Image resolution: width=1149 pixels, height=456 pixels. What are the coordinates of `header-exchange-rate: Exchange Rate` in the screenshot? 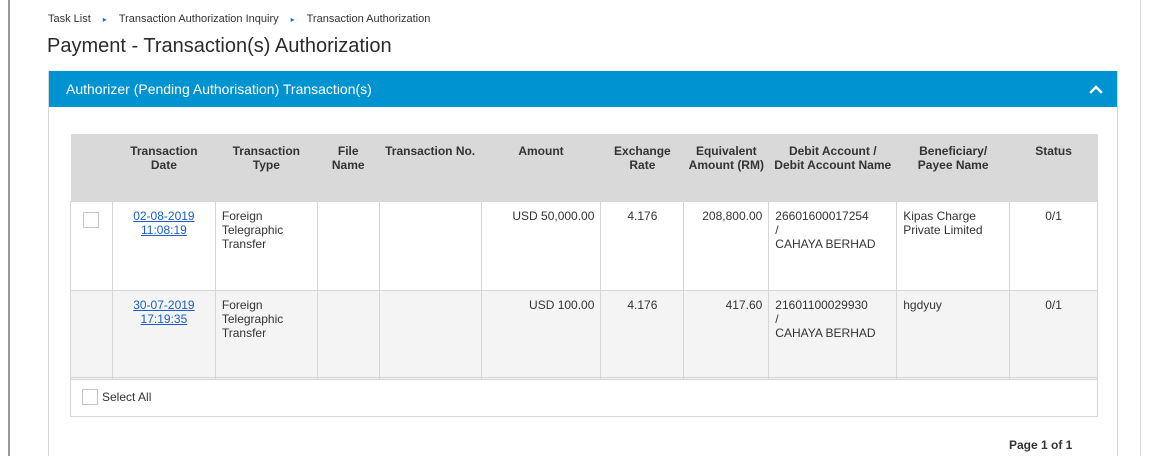 It's located at (642, 167).